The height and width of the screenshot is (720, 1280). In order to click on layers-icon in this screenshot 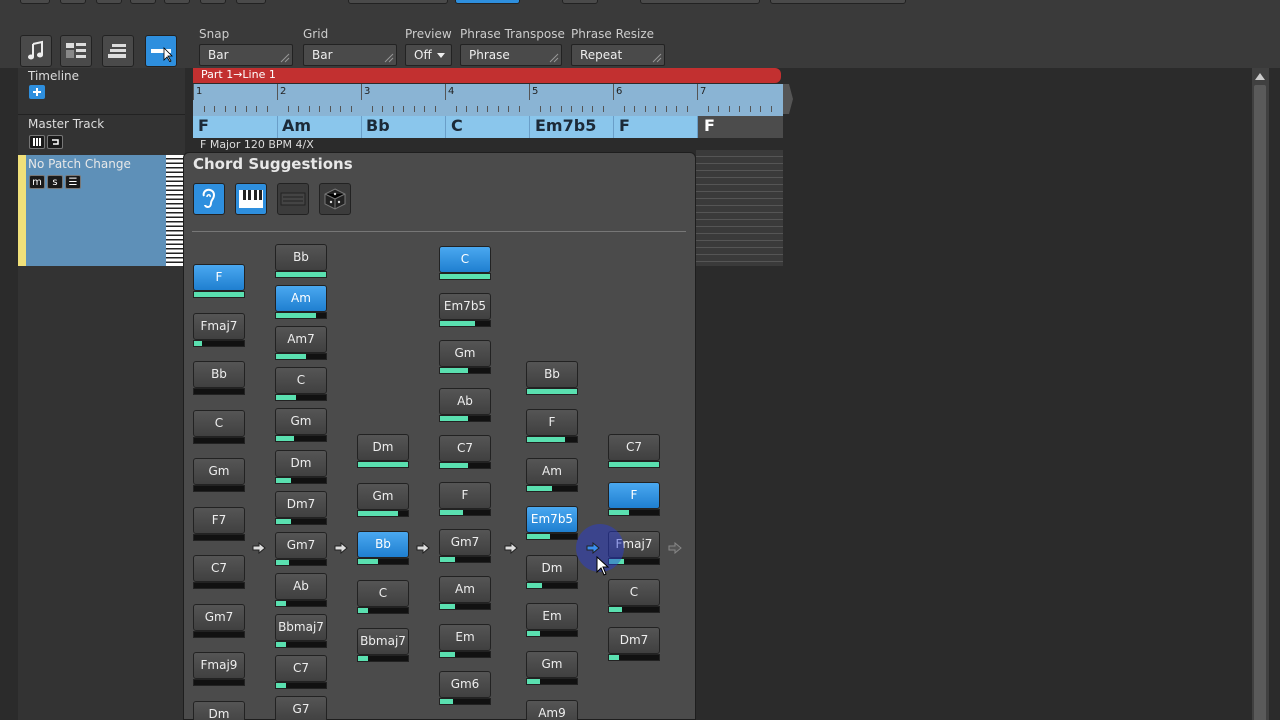, I will do `click(118, 51)`.